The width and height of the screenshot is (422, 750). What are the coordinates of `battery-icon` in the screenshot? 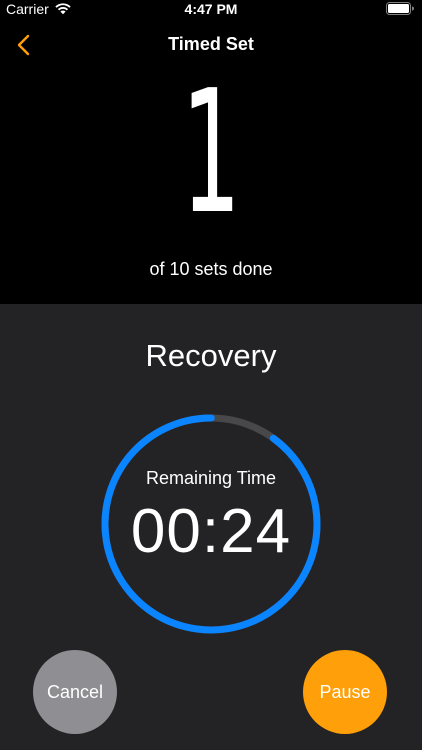 It's located at (400, 8).